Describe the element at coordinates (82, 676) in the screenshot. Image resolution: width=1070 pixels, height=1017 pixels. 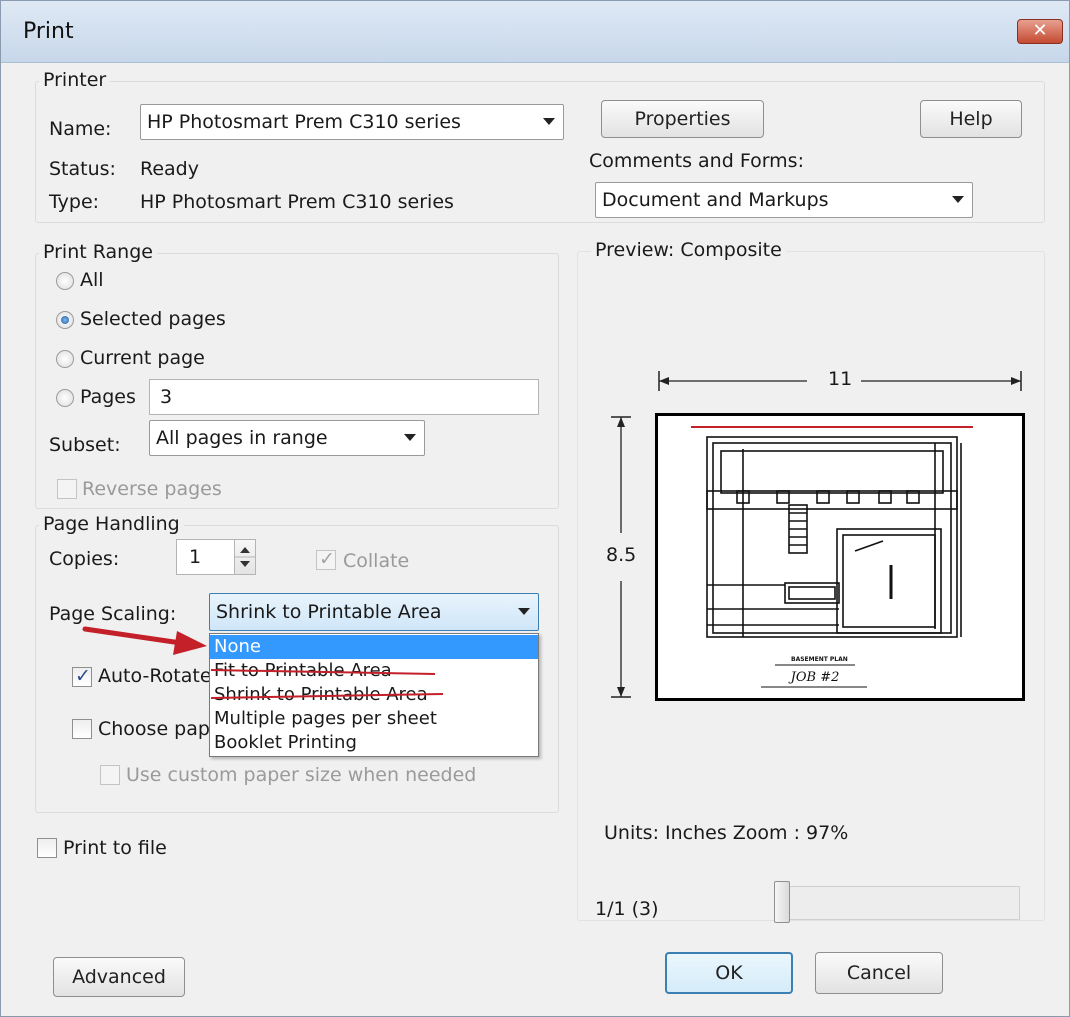
I see `auto-rotate-checkbox` at that location.